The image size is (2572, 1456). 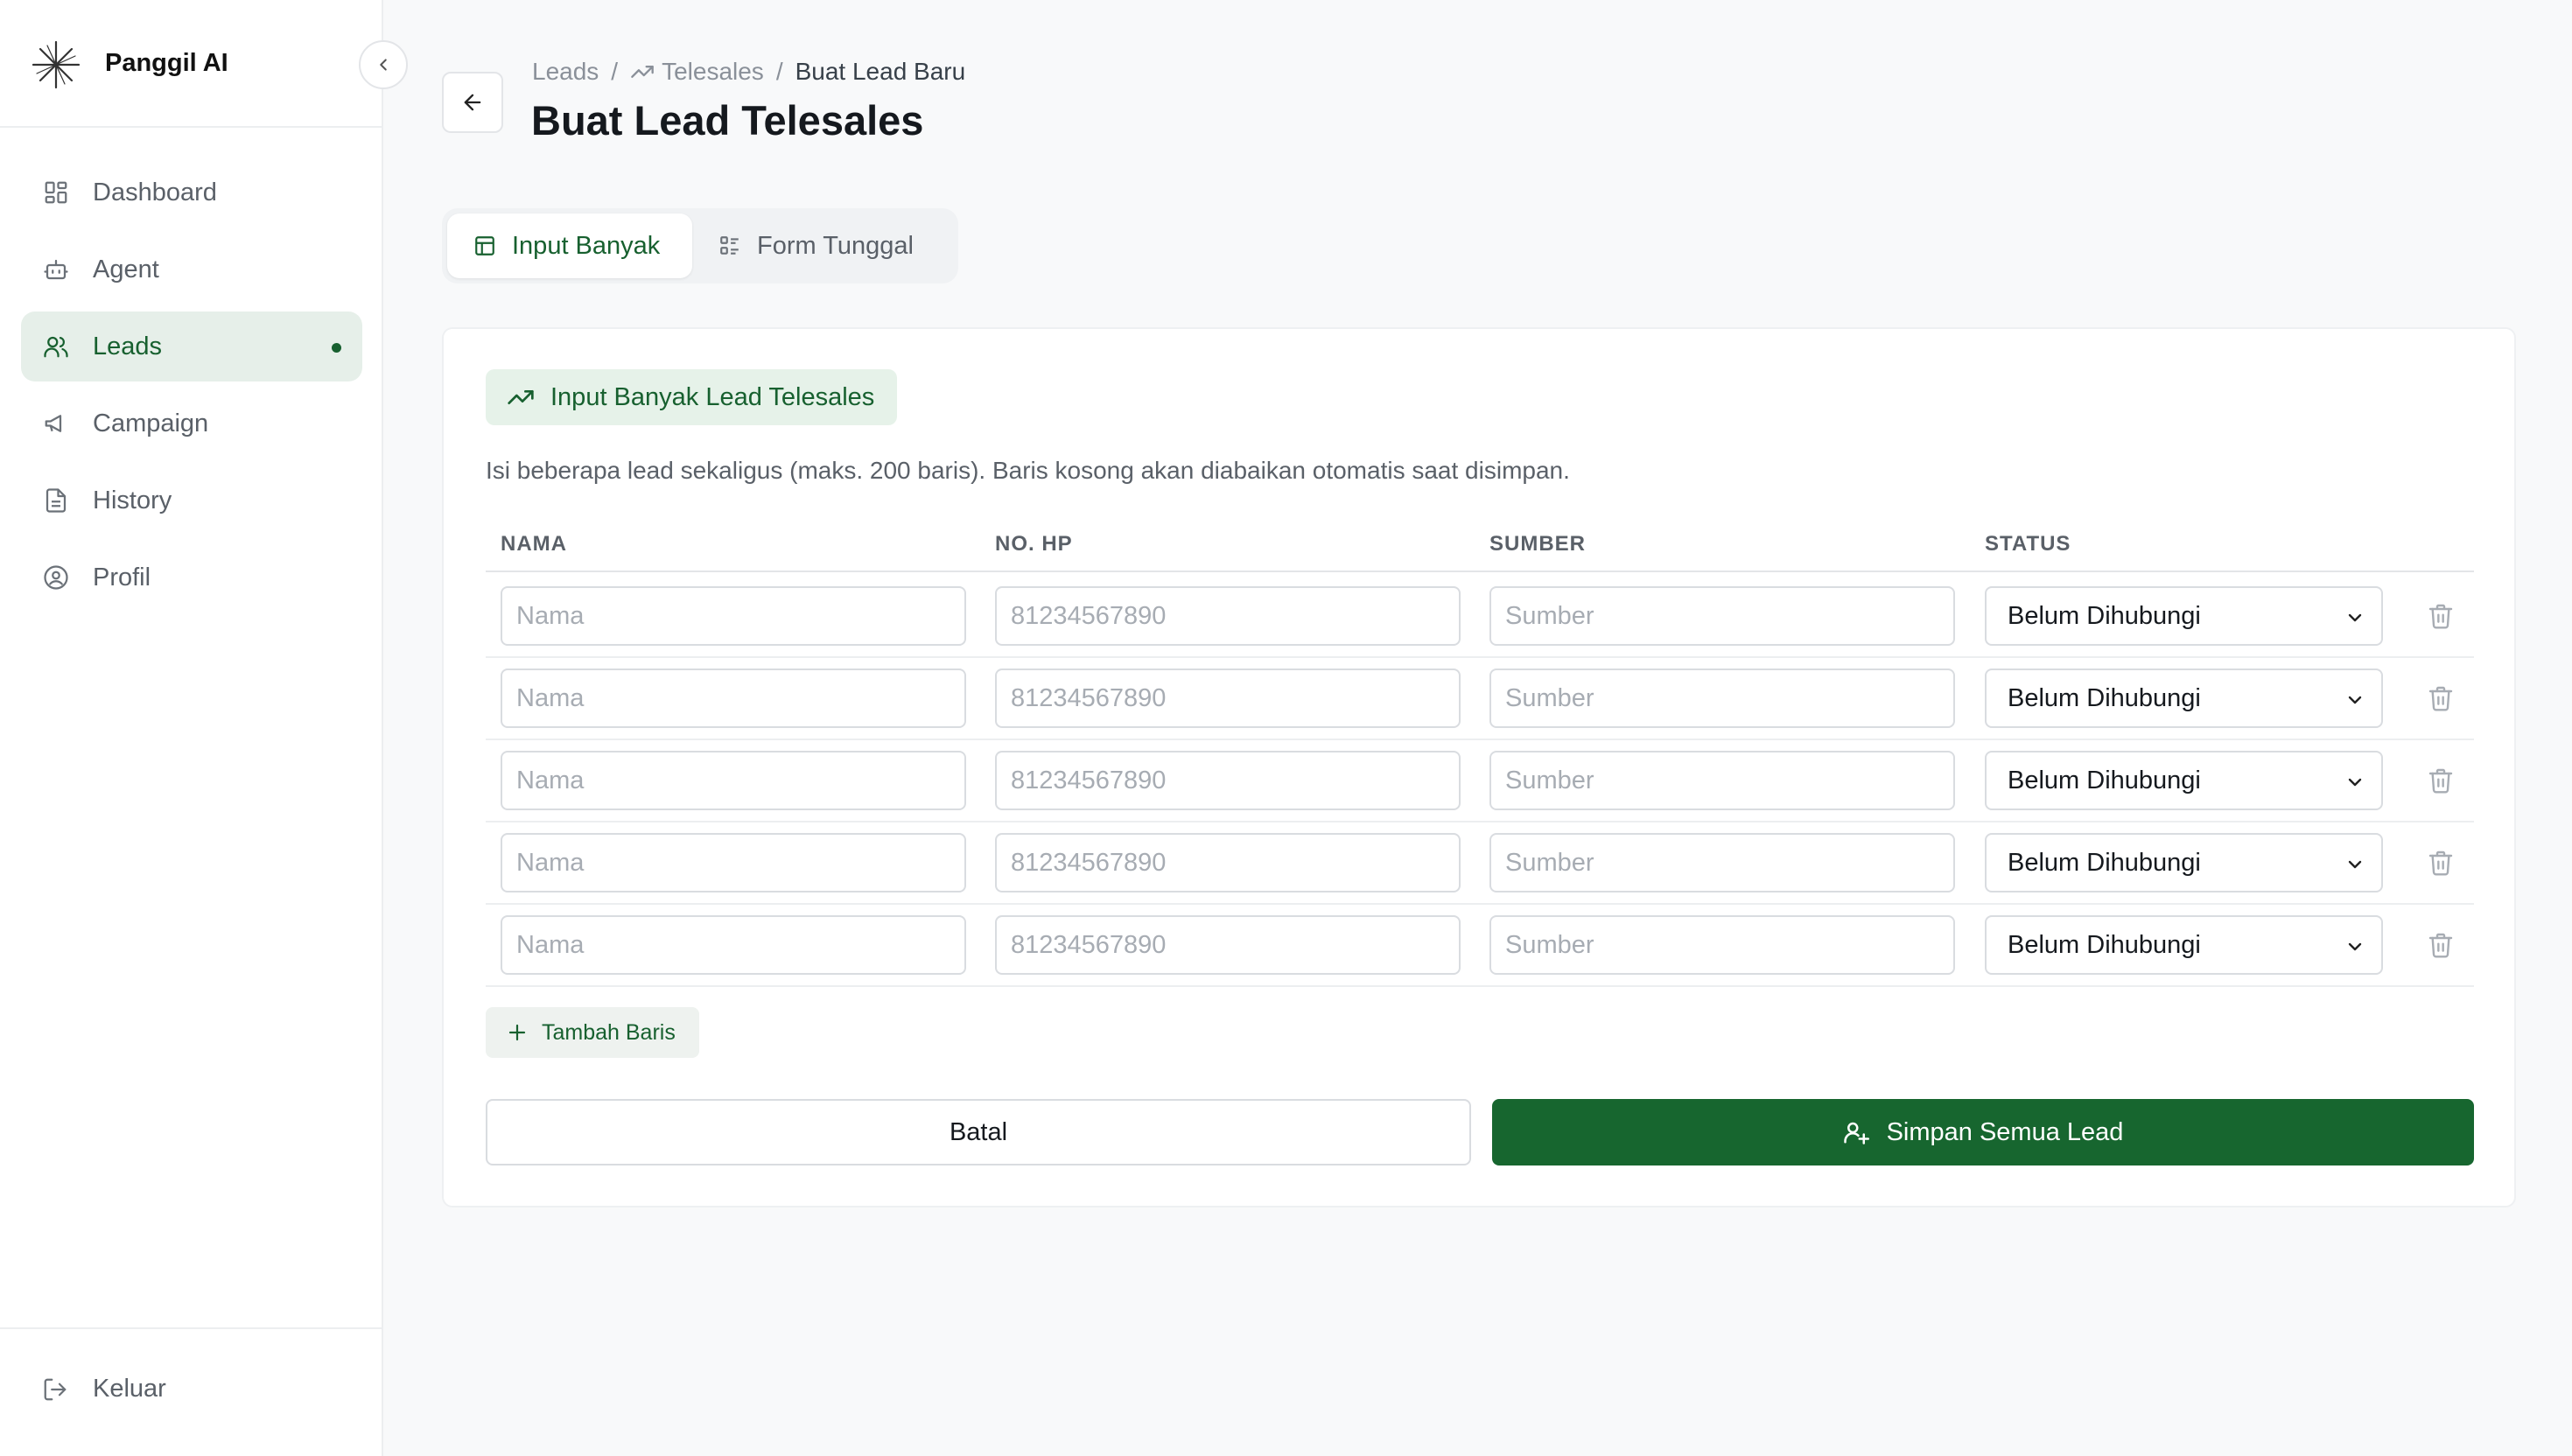 I want to click on arrow-left-icon, so click(x=473, y=102).